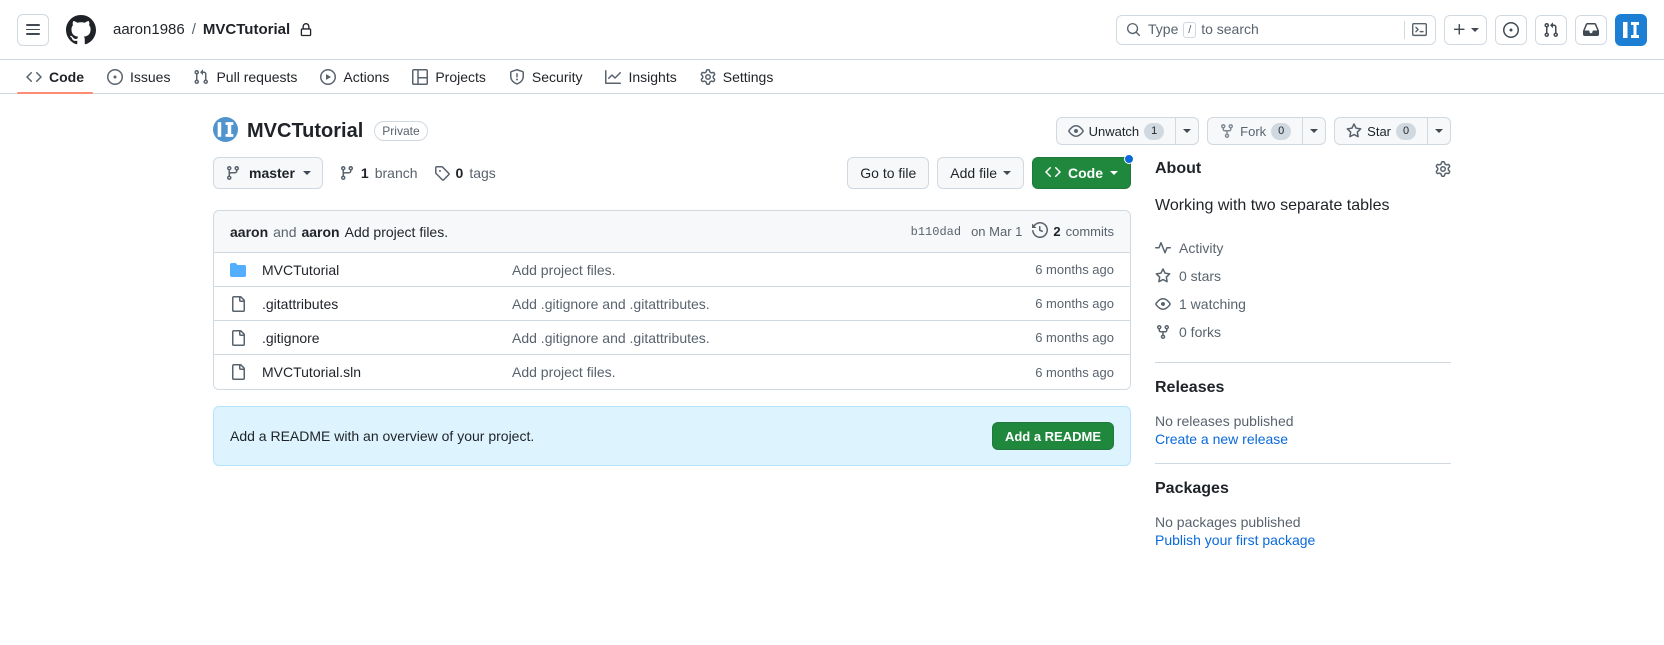 The height and width of the screenshot is (645, 1664). What do you see at coordinates (748, 76) in the screenshot?
I see `tab-label: Settings` at bounding box center [748, 76].